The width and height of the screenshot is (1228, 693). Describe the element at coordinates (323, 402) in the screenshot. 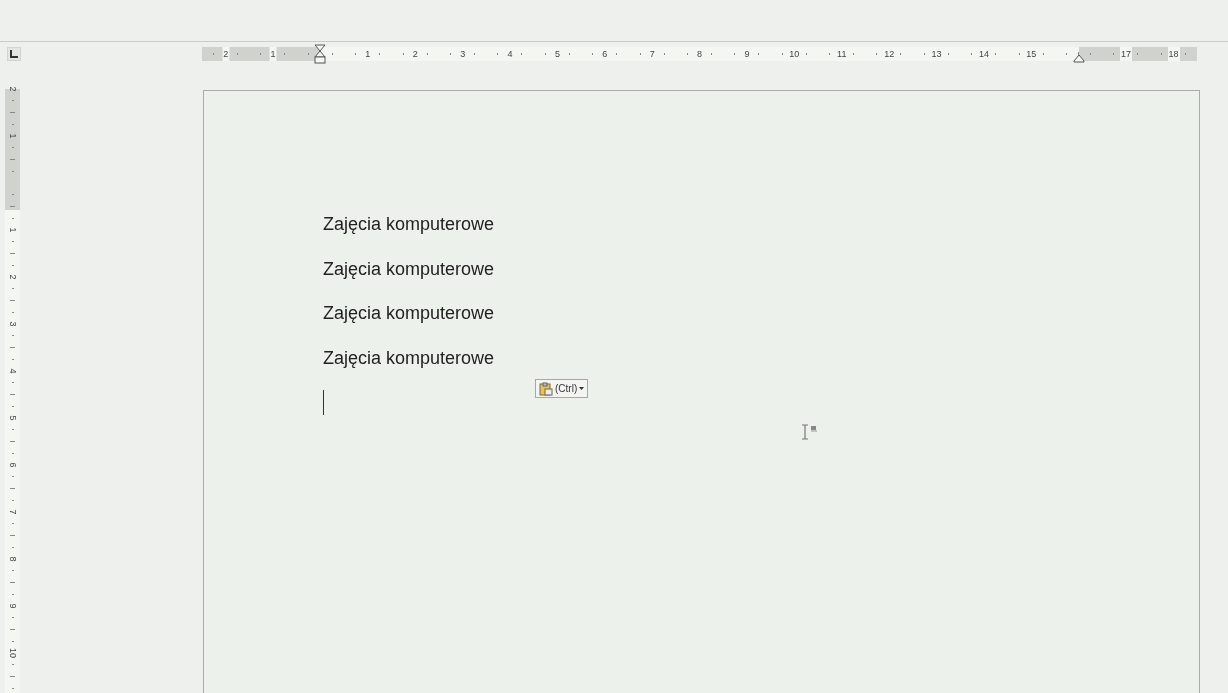

I see `text-cursor` at that location.